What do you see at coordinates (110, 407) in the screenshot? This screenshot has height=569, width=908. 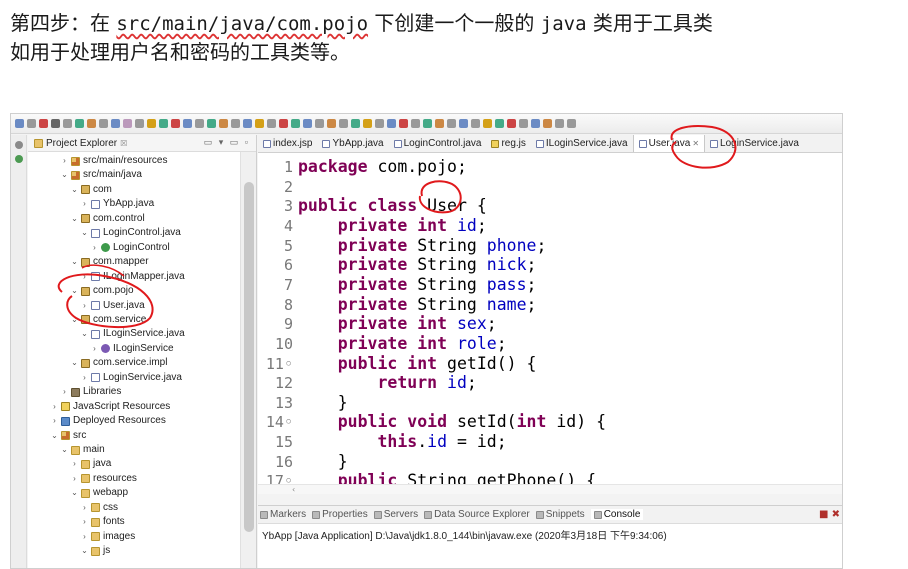 I see `tree-item-javascript-resources: › JavaScript Resources` at bounding box center [110, 407].